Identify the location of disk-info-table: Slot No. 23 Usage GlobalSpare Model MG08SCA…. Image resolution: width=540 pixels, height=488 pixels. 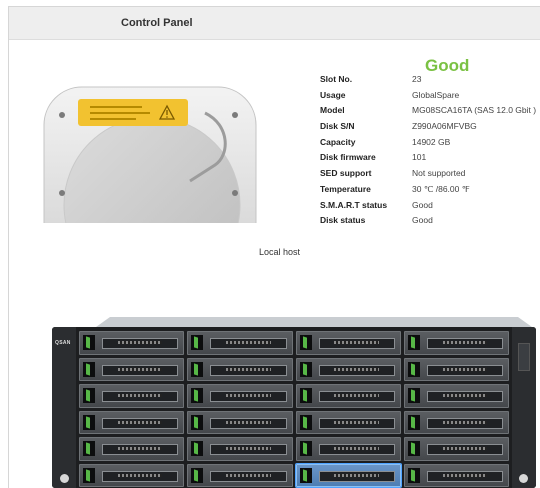
(430, 149).